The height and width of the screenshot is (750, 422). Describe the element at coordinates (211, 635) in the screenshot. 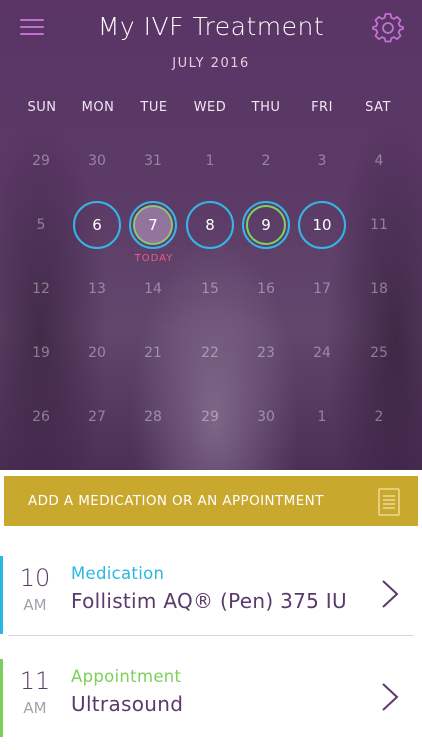

I see `divider` at that location.